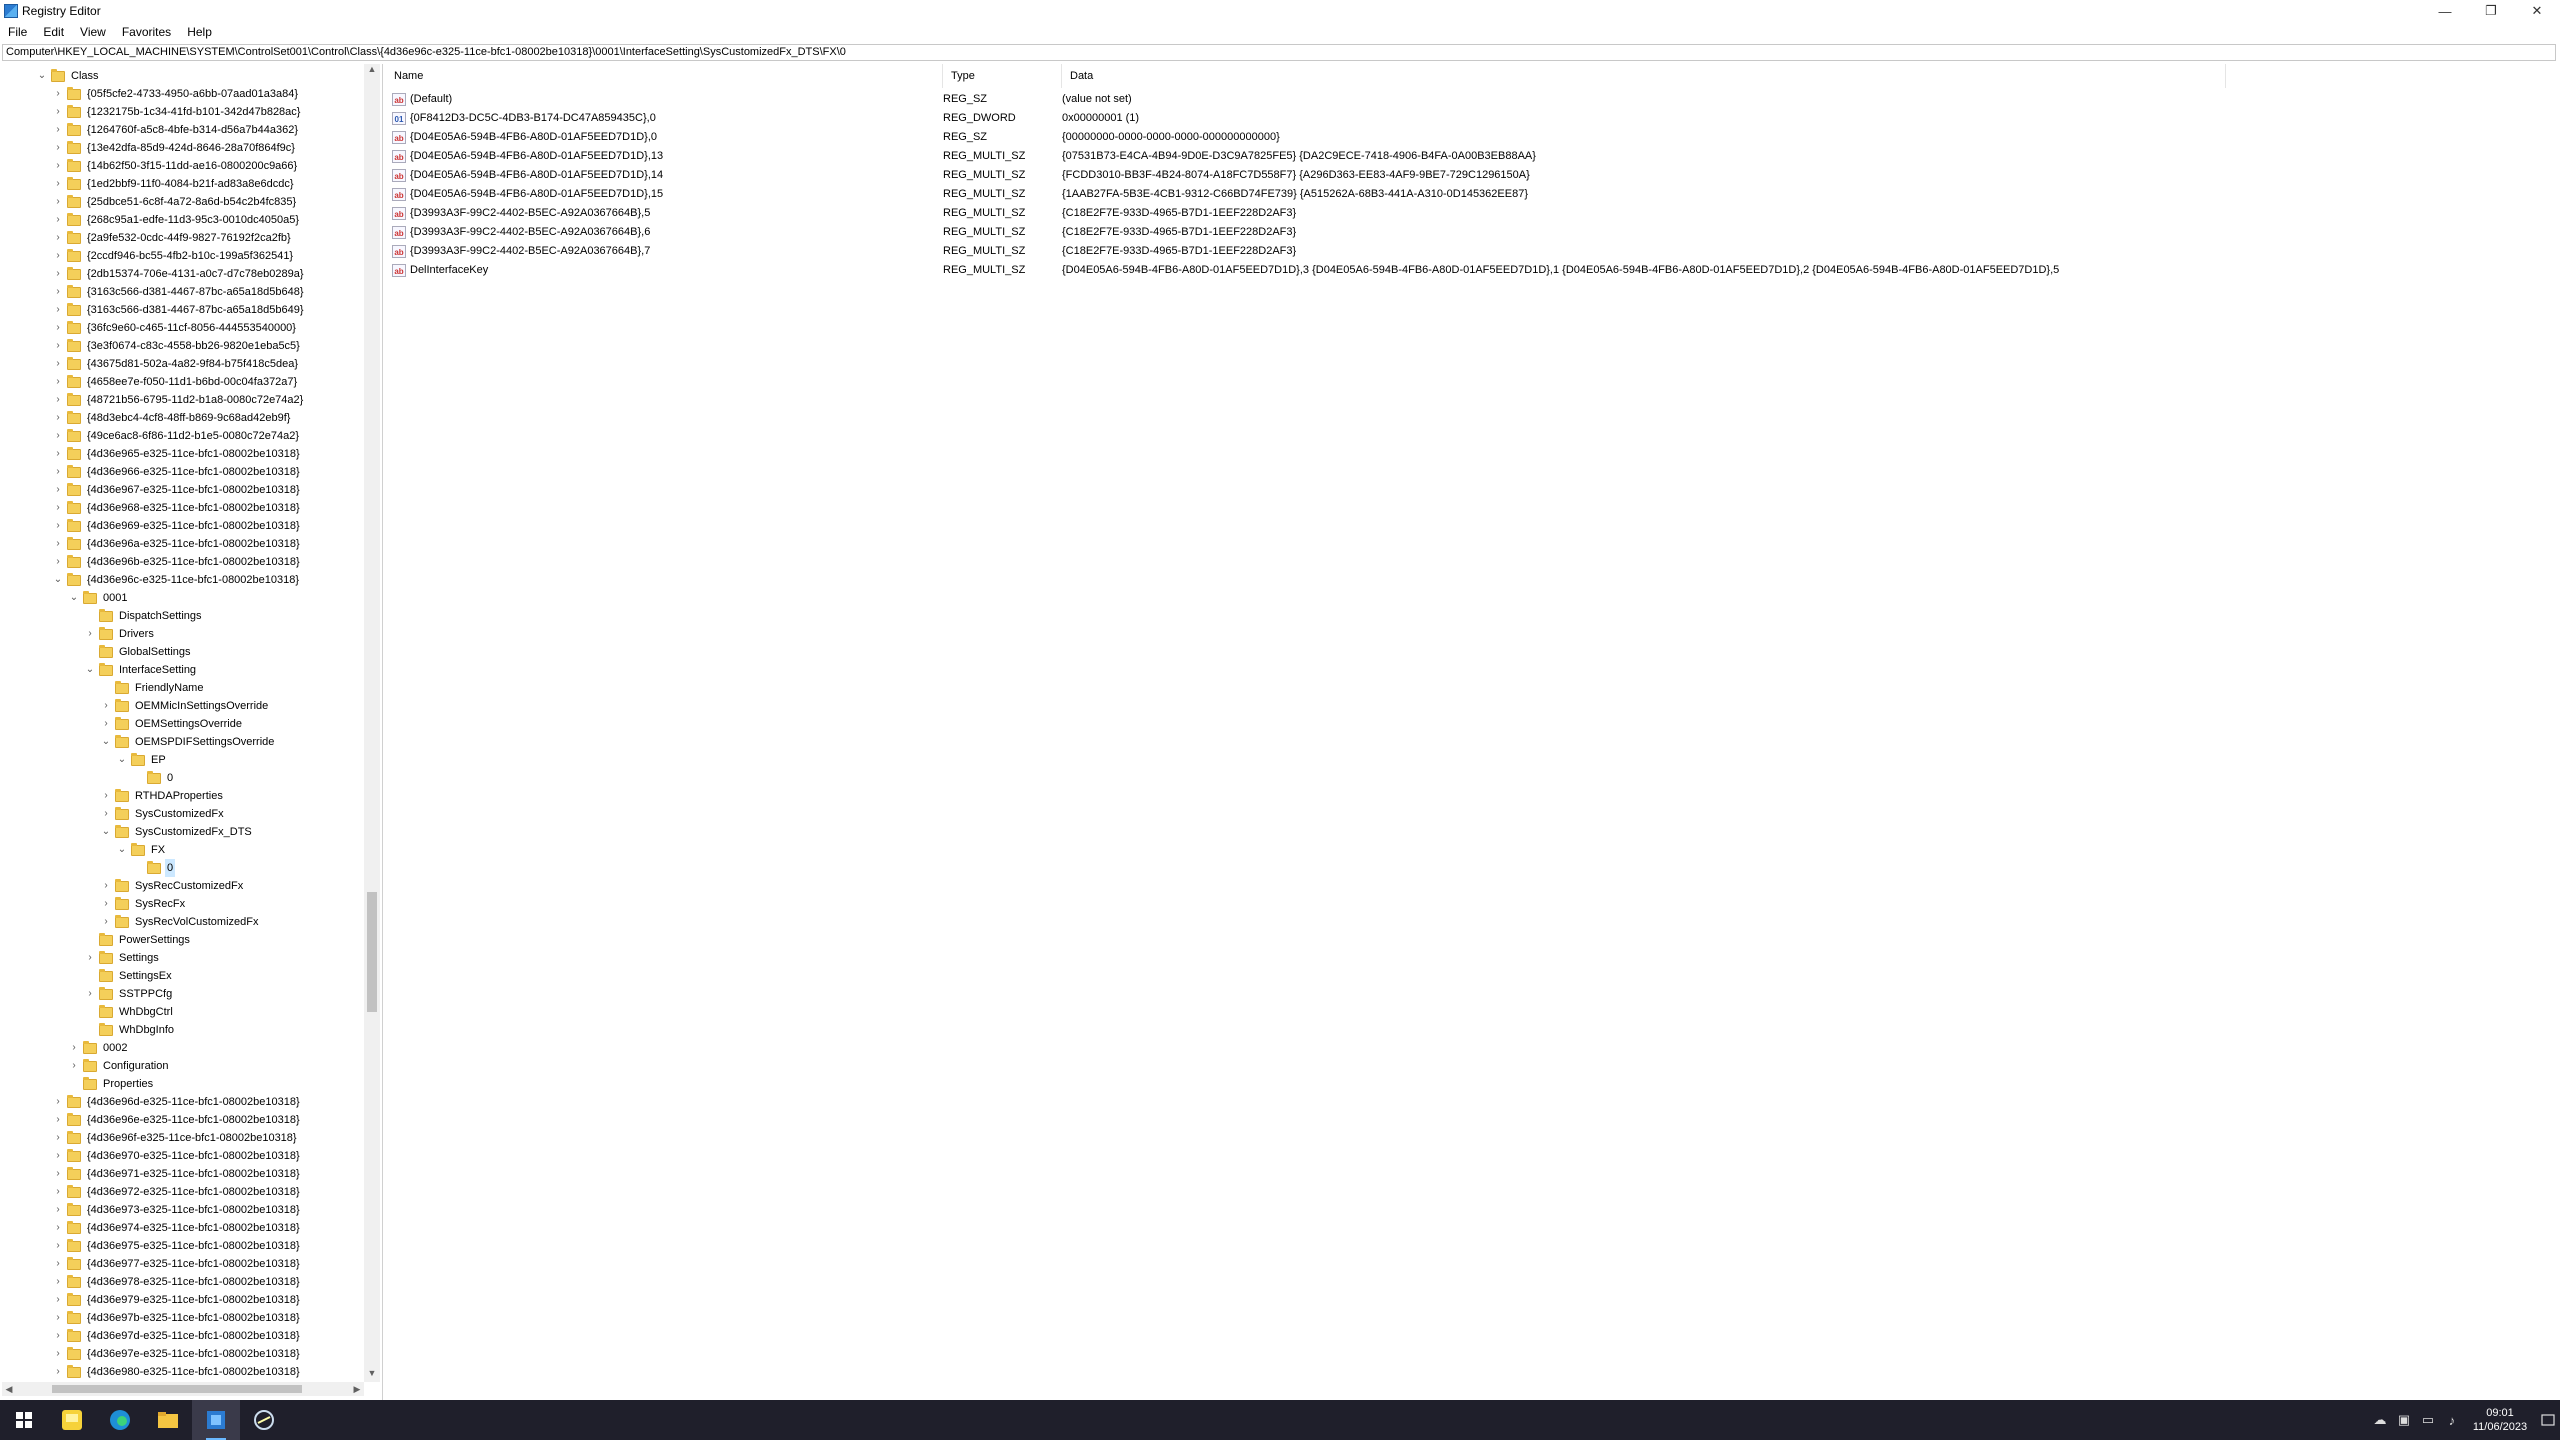  I want to click on scroll-down-icon: ▼, so click(372, 1375).